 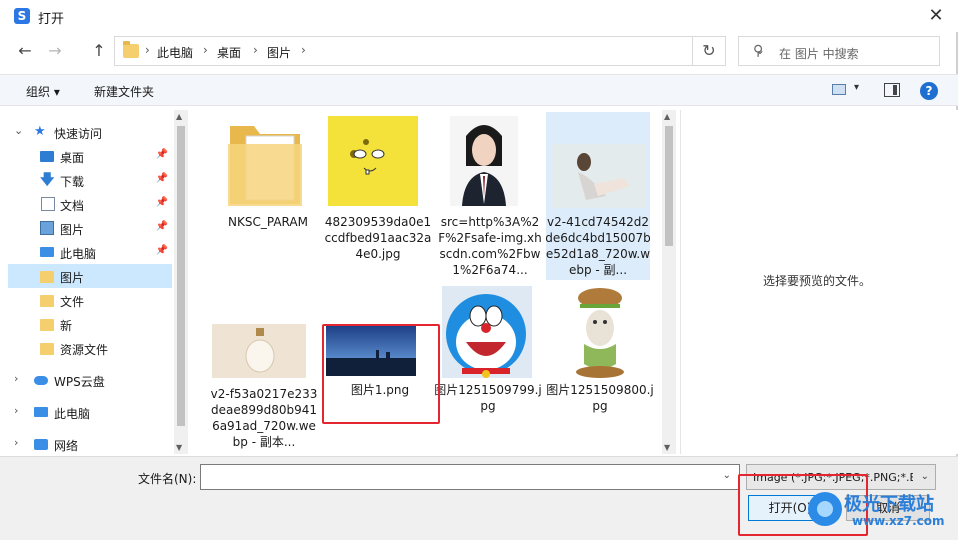 I want to click on sidebar-item-label: 资源文件, so click(x=84, y=350).